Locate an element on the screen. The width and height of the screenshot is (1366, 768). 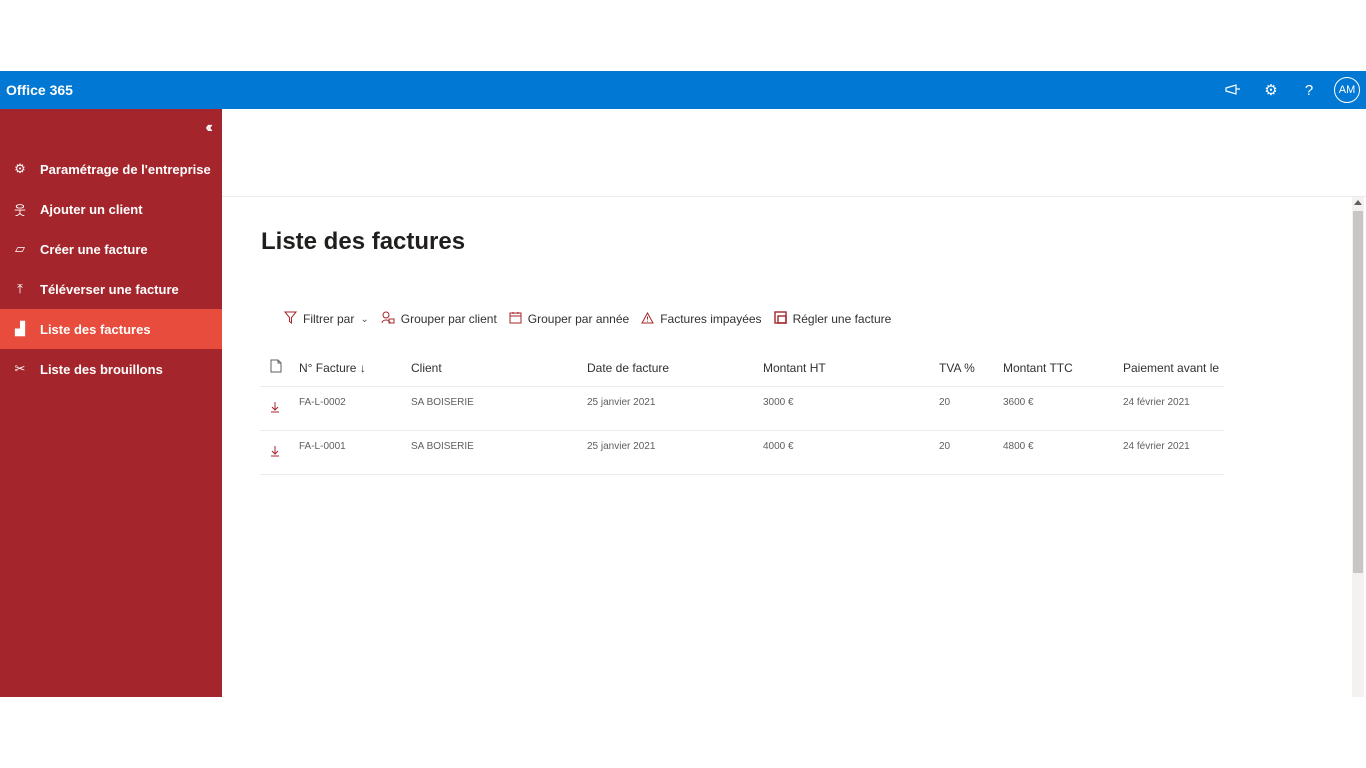
filter-label: Filtrer par is located at coordinates (329, 319).